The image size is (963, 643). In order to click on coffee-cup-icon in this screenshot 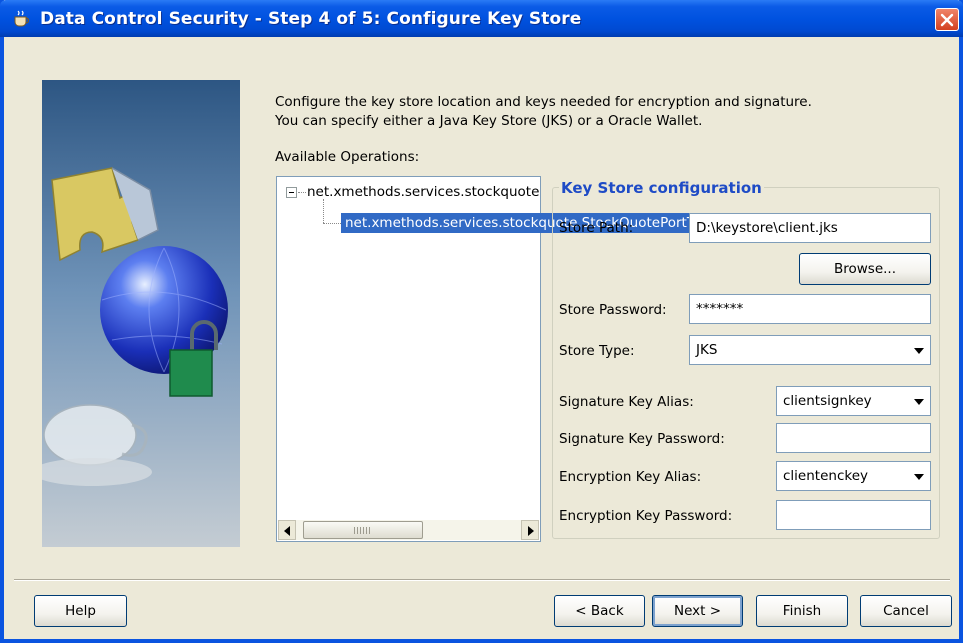, I will do `click(22, 18)`.